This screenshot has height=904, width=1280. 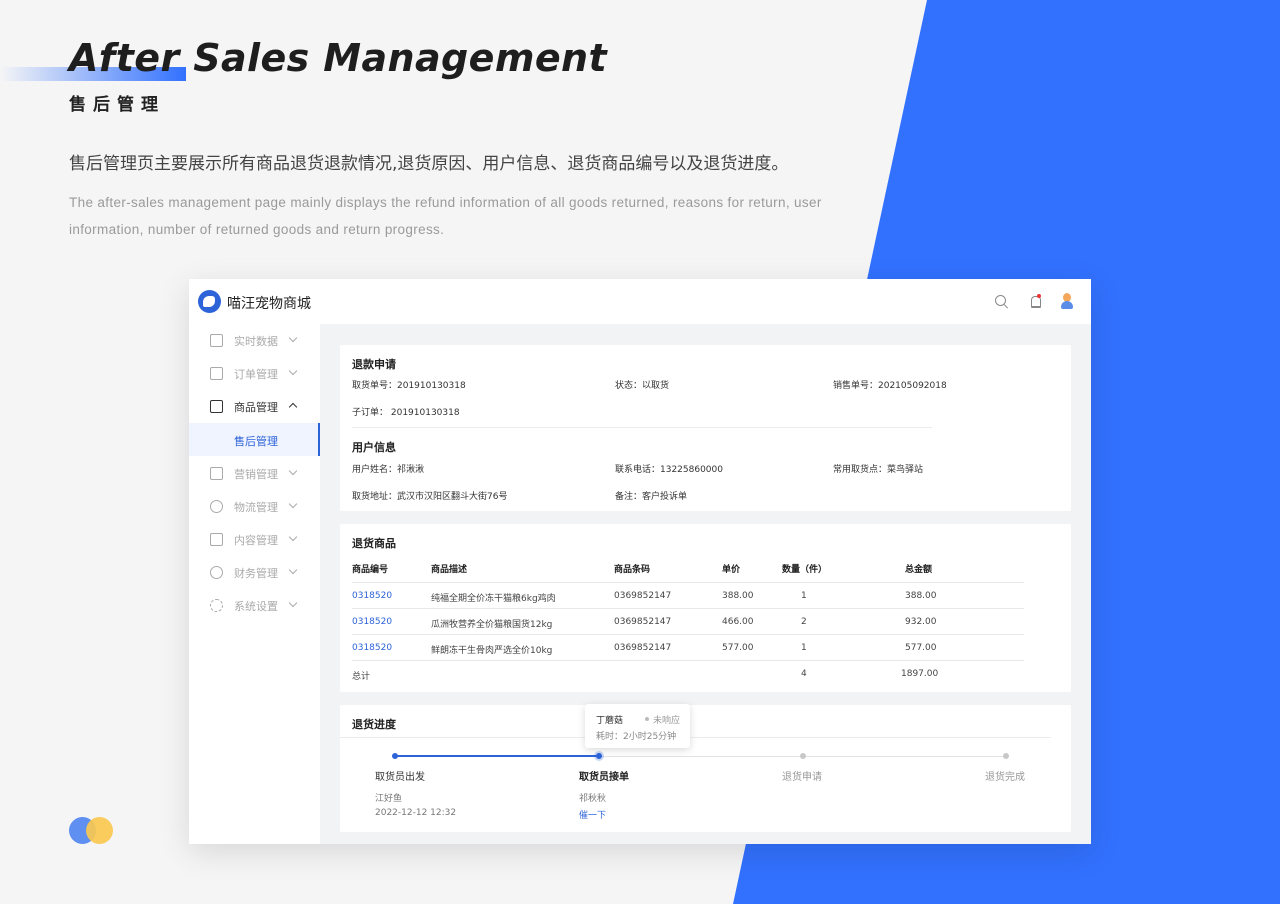 I want to click on logo-icon, so click(x=209, y=301).